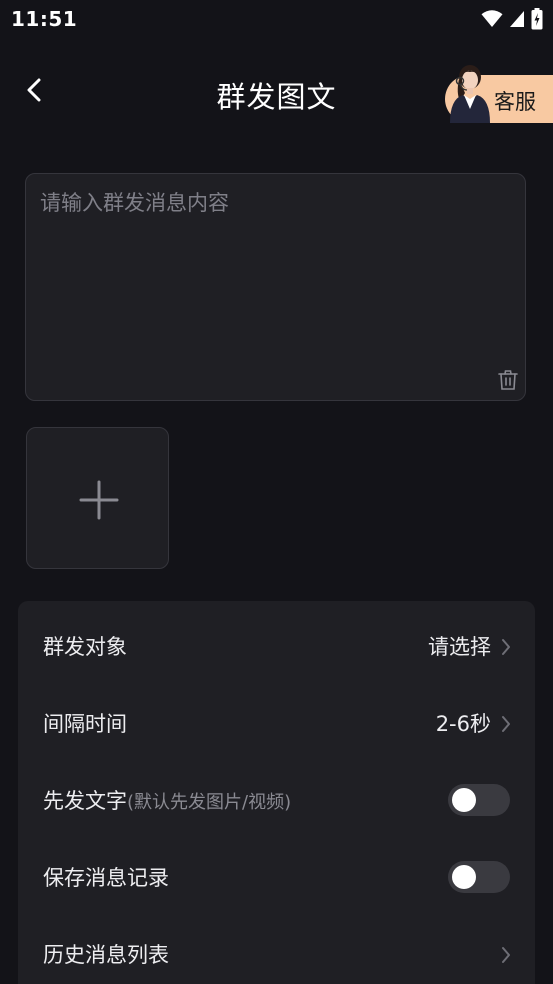 The image size is (553, 984). I want to click on signal-icon, so click(517, 19).